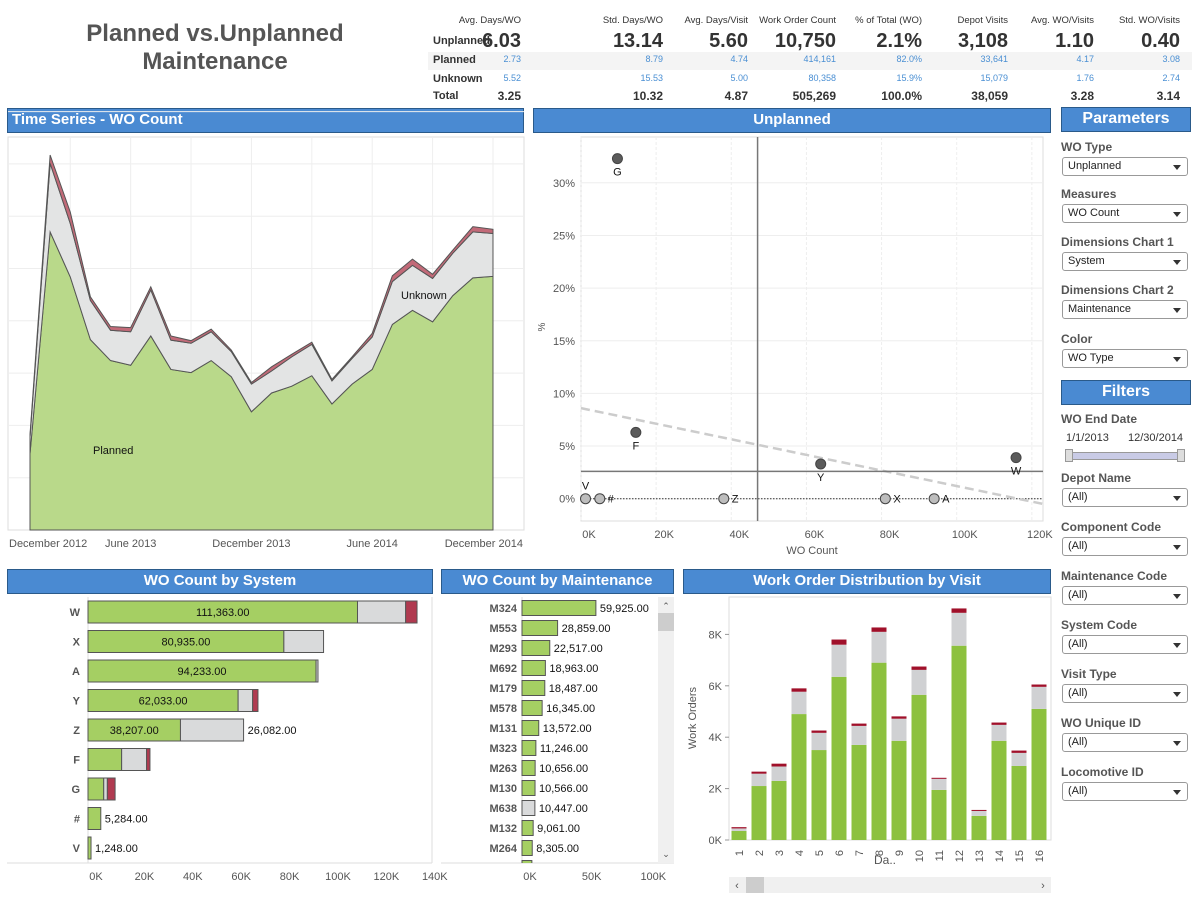  Describe the element at coordinates (503, 849) in the screenshot. I see `category-label: M264` at that location.